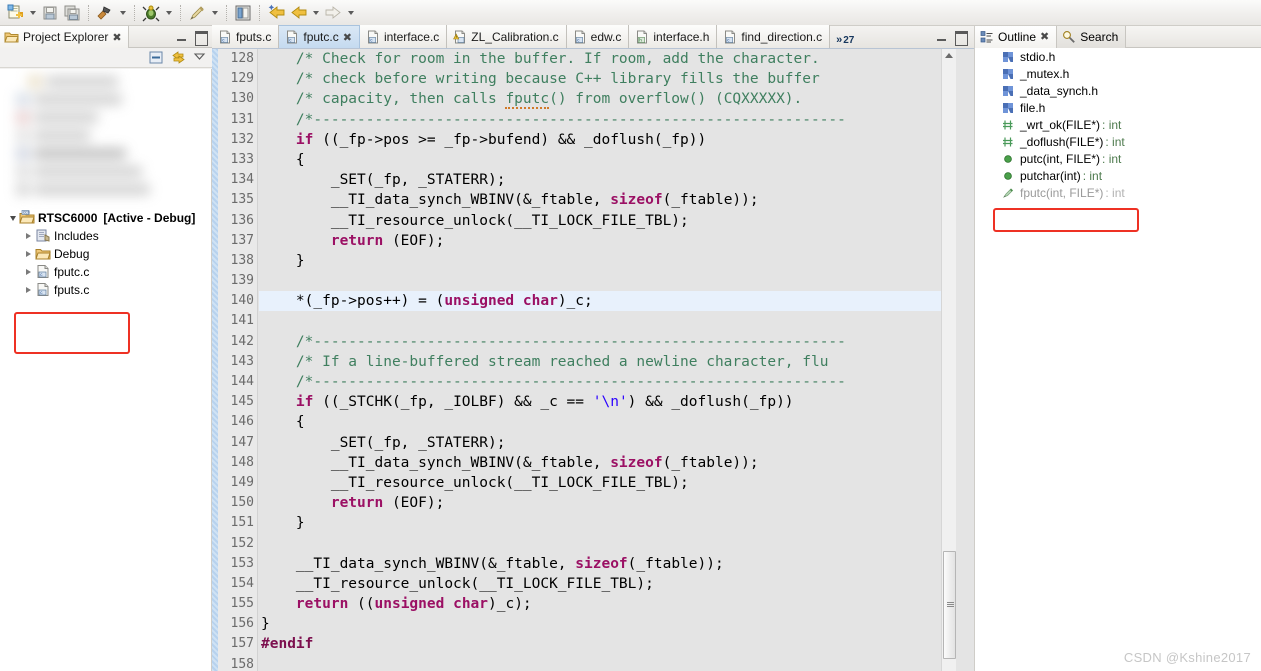  What do you see at coordinates (1118, 56) in the screenshot?
I see `outline-item-stdio-h: stdio.h` at bounding box center [1118, 56].